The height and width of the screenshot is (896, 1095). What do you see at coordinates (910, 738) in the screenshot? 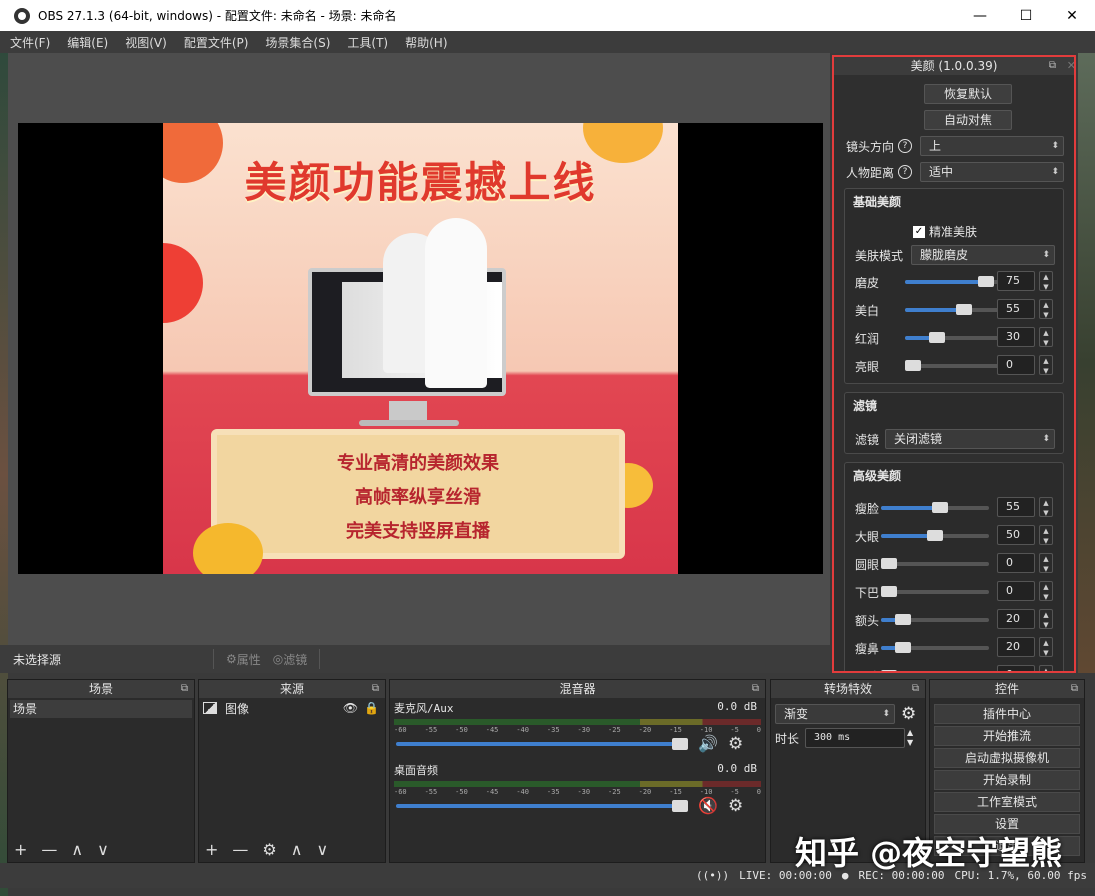
I see `spin-icon: ▲ ▼` at bounding box center [910, 738].